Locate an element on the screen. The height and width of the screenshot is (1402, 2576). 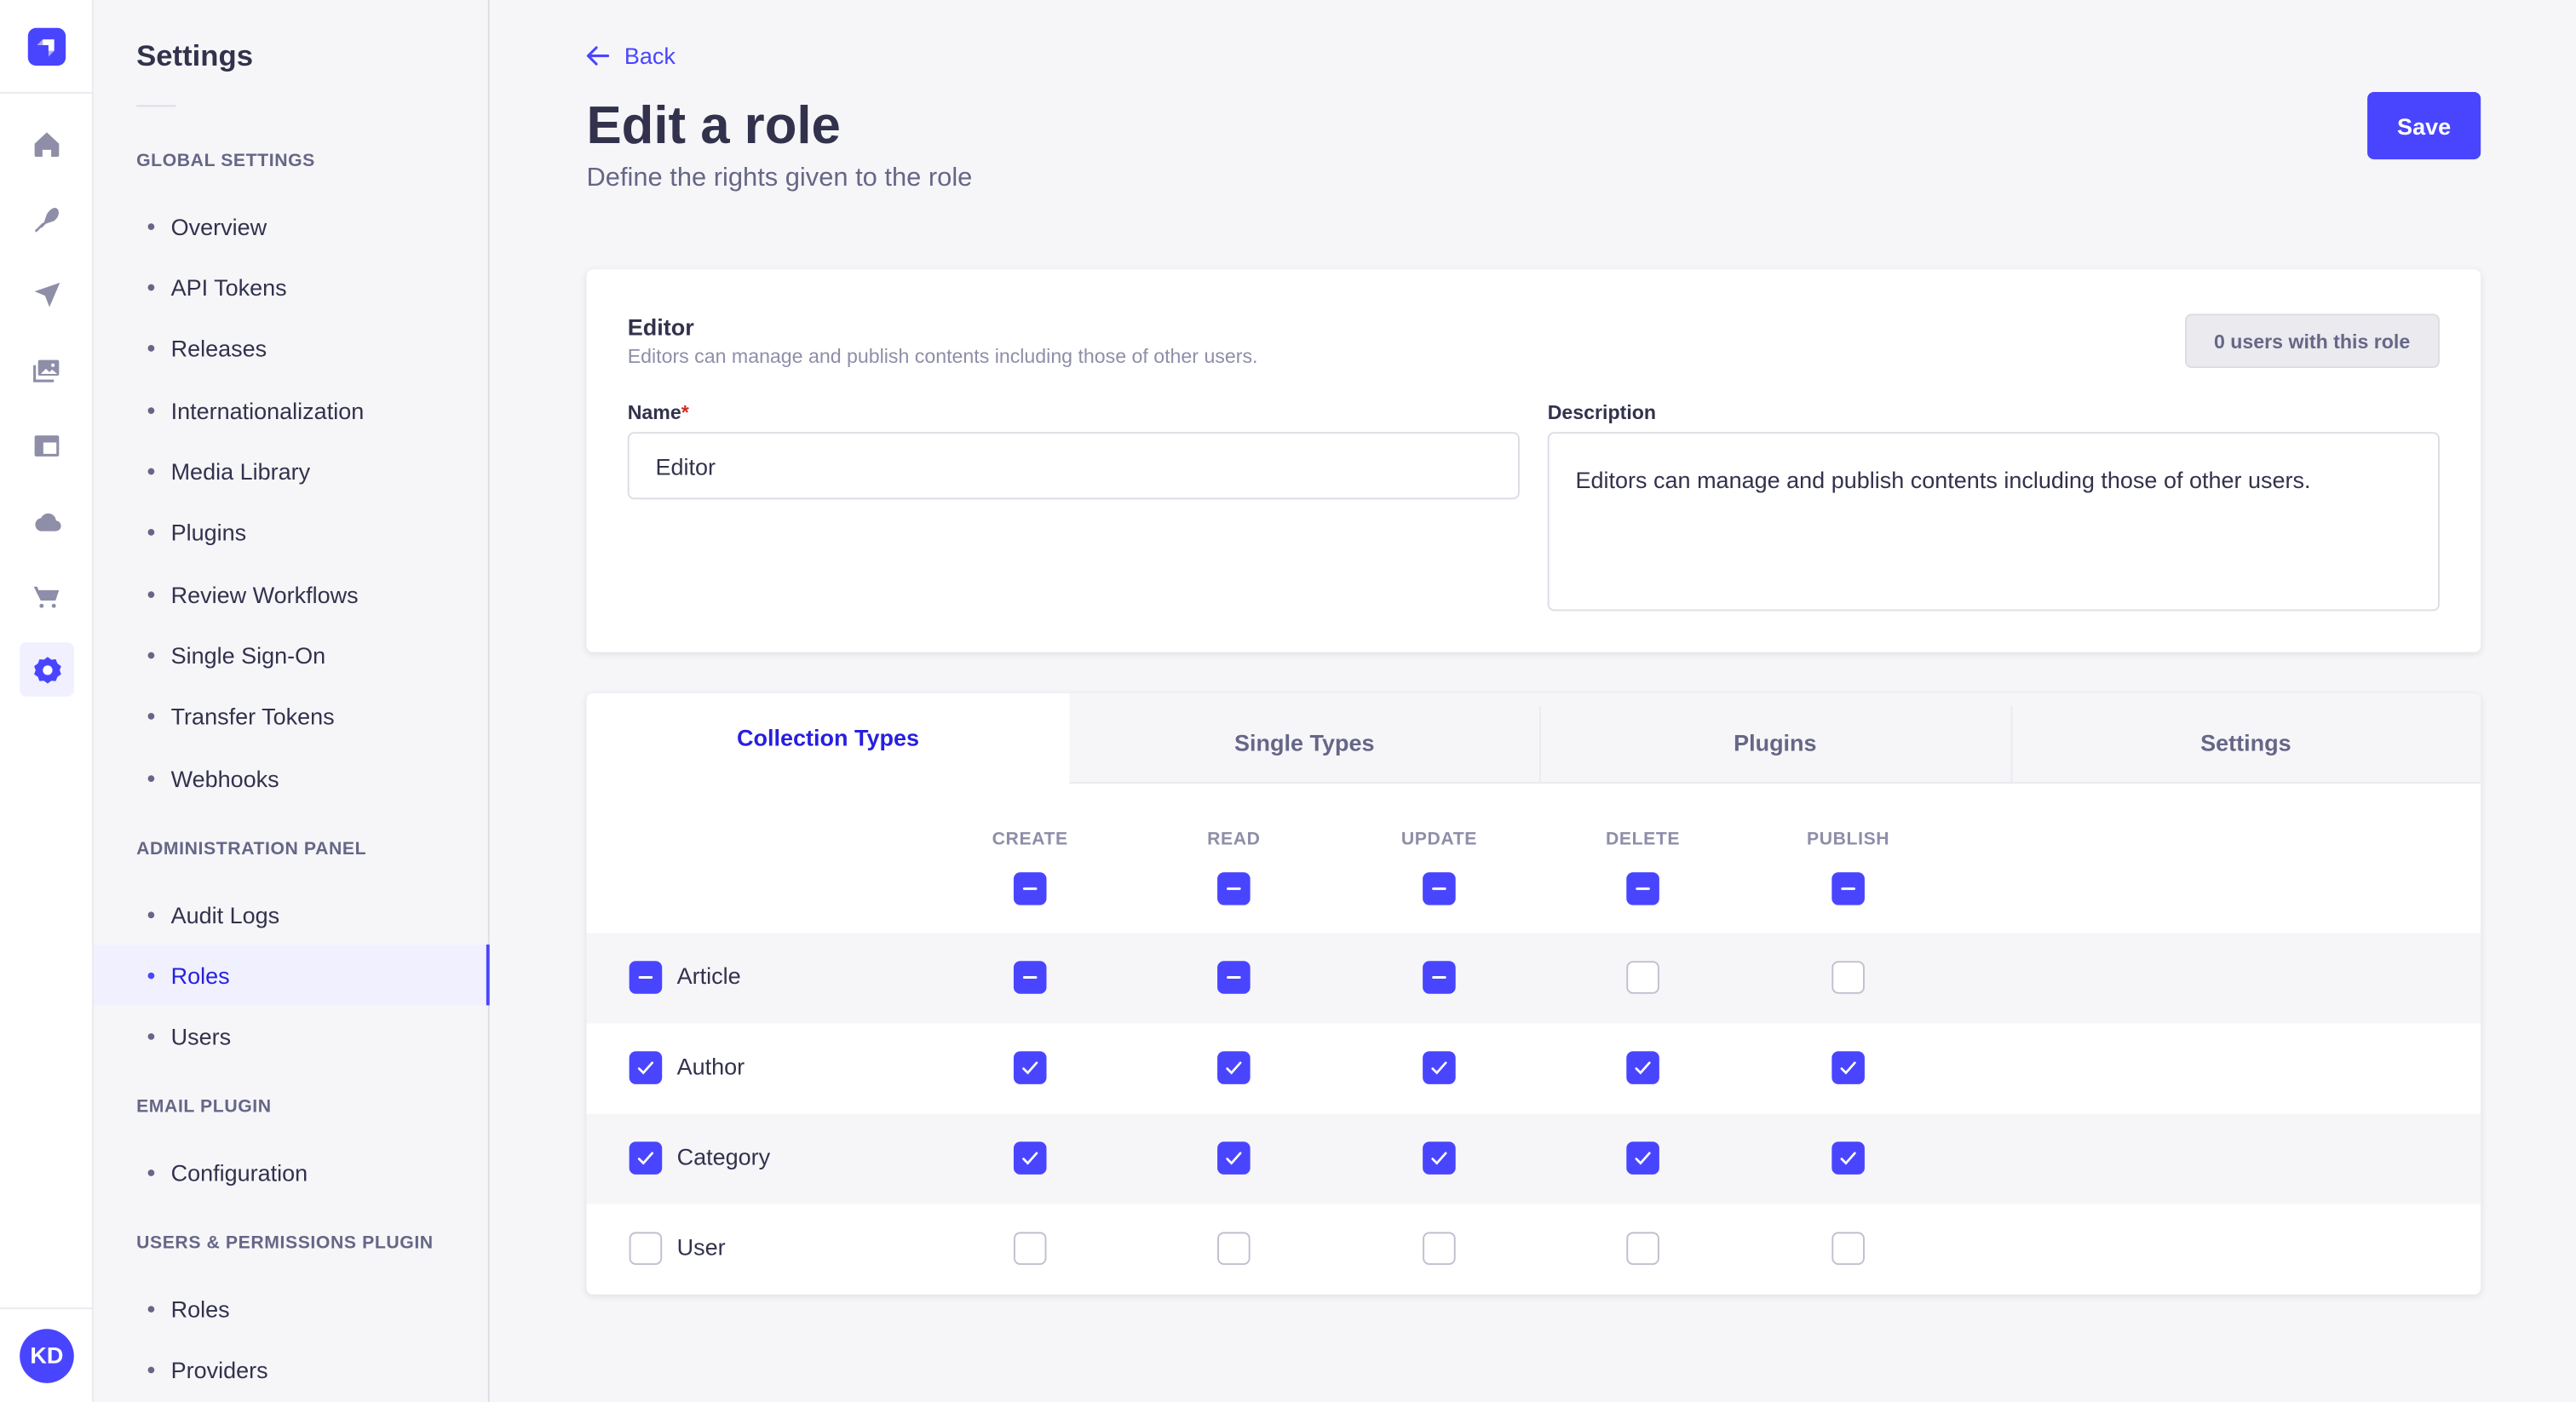
rail-item-content-type-builder is located at coordinates (47, 446).